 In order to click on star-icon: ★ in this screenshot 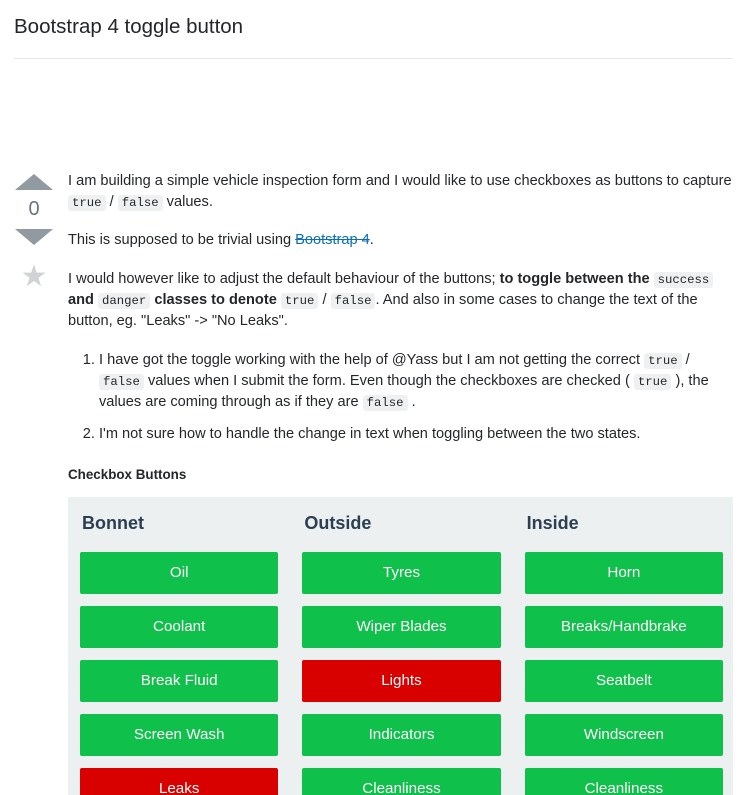, I will do `click(34, 276)`.